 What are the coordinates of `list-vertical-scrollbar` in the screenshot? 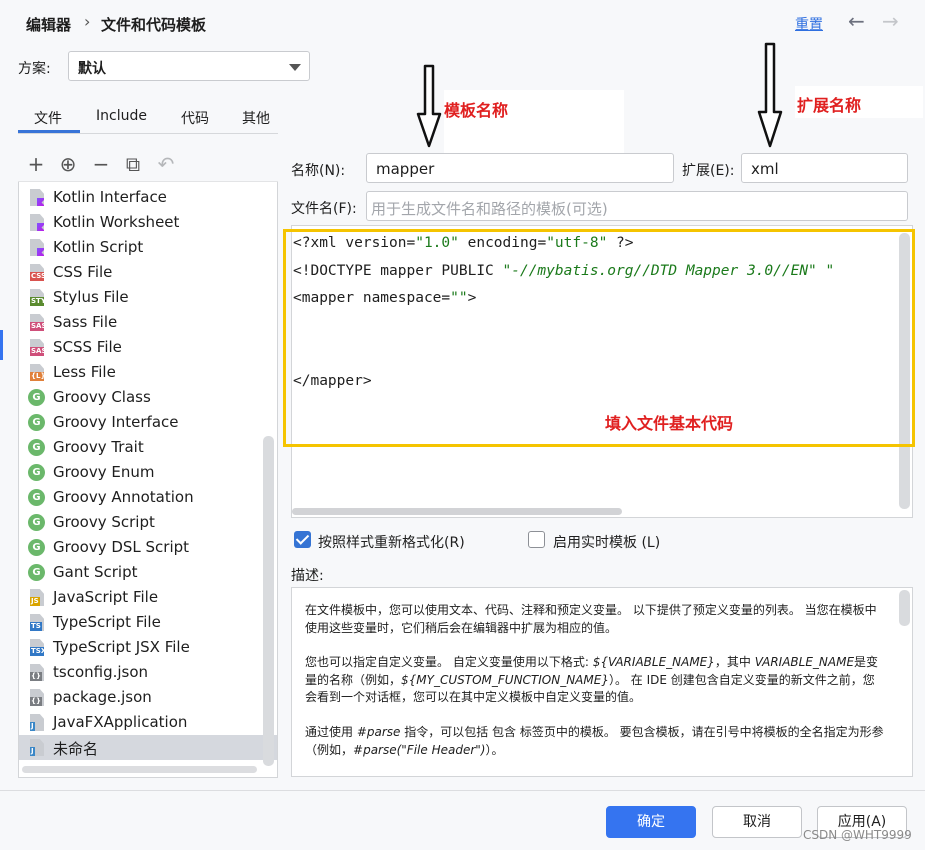 It's located at (268, 601).